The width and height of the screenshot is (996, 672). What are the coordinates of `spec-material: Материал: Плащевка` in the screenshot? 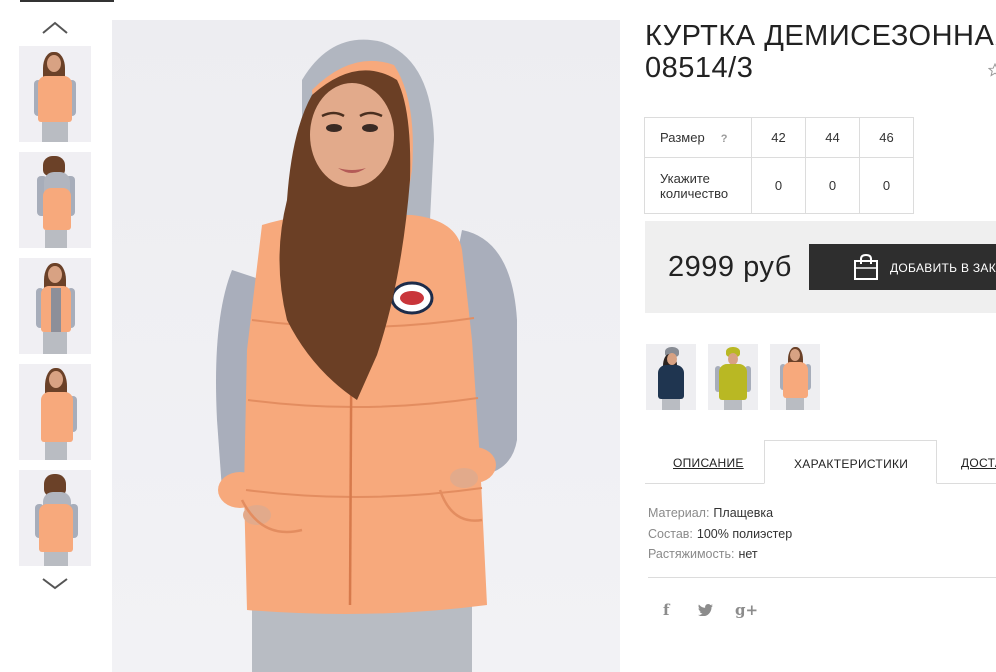 It's located at (720, 513).